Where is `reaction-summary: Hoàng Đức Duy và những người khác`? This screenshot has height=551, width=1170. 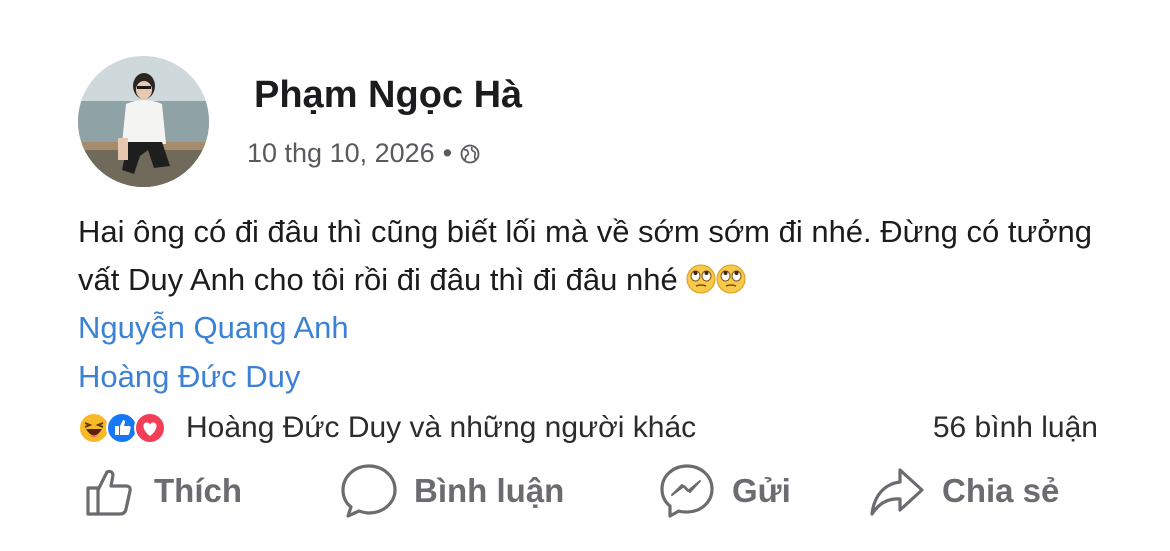 reaction-summary: Hoàng Đức Duy và những người khác is located at coordinates (441, 428).